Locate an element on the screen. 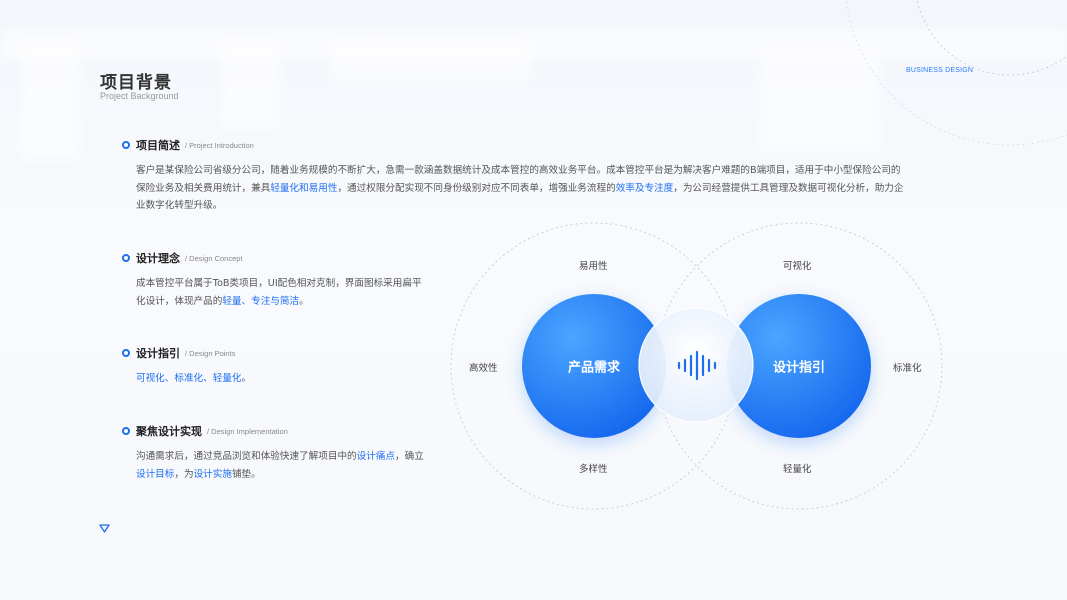  venn-label-top-right: 可视化 is located at coordinates (797, 266).